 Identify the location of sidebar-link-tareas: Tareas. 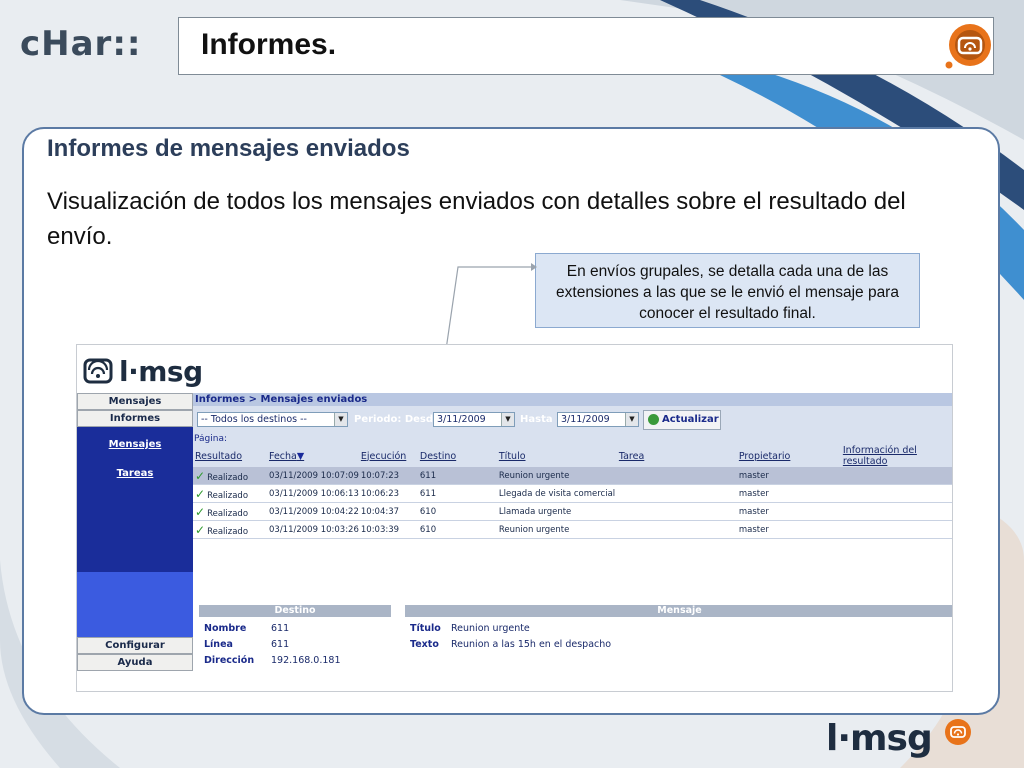
(135, 464).